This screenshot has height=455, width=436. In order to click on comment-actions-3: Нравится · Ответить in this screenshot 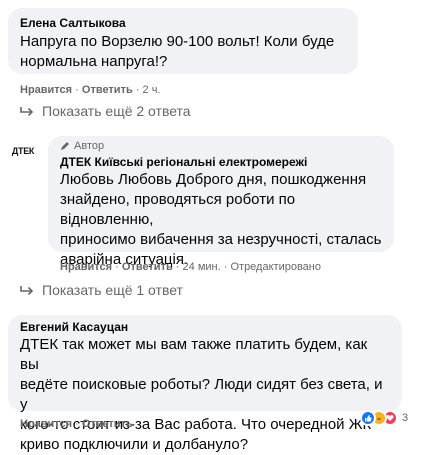, I will do `click(76, 424)`.